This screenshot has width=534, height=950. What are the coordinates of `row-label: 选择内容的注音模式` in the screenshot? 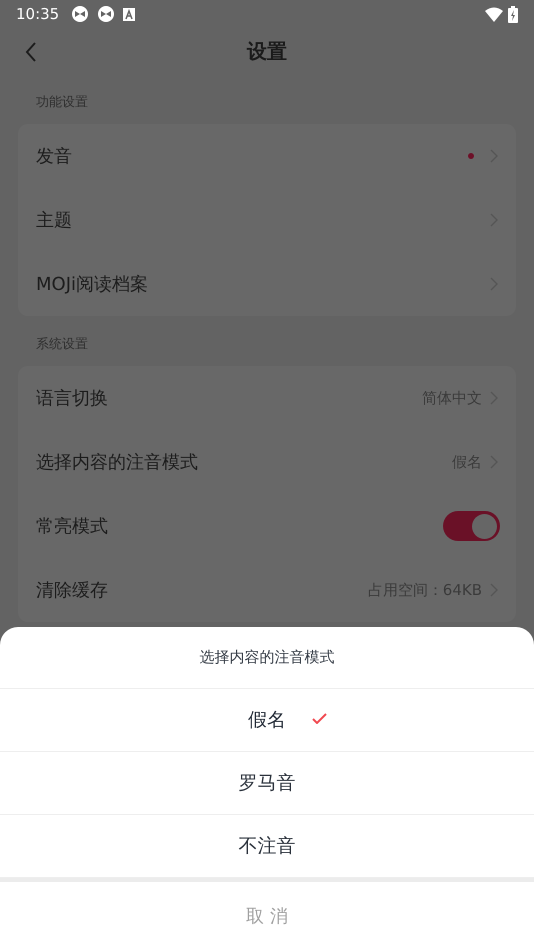 It's located at (117, 462).